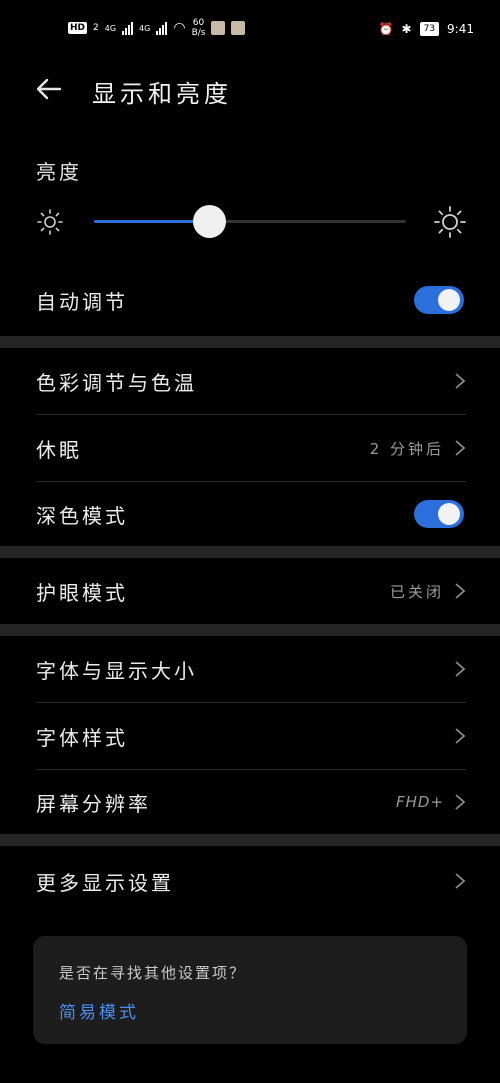 The height and width of the screenshot is (1083, 500). What do you see at coordinates (116, 670) in the screenshot?
I see `font-size-label: 字体与显示大小` at bounding box center [116, 670].